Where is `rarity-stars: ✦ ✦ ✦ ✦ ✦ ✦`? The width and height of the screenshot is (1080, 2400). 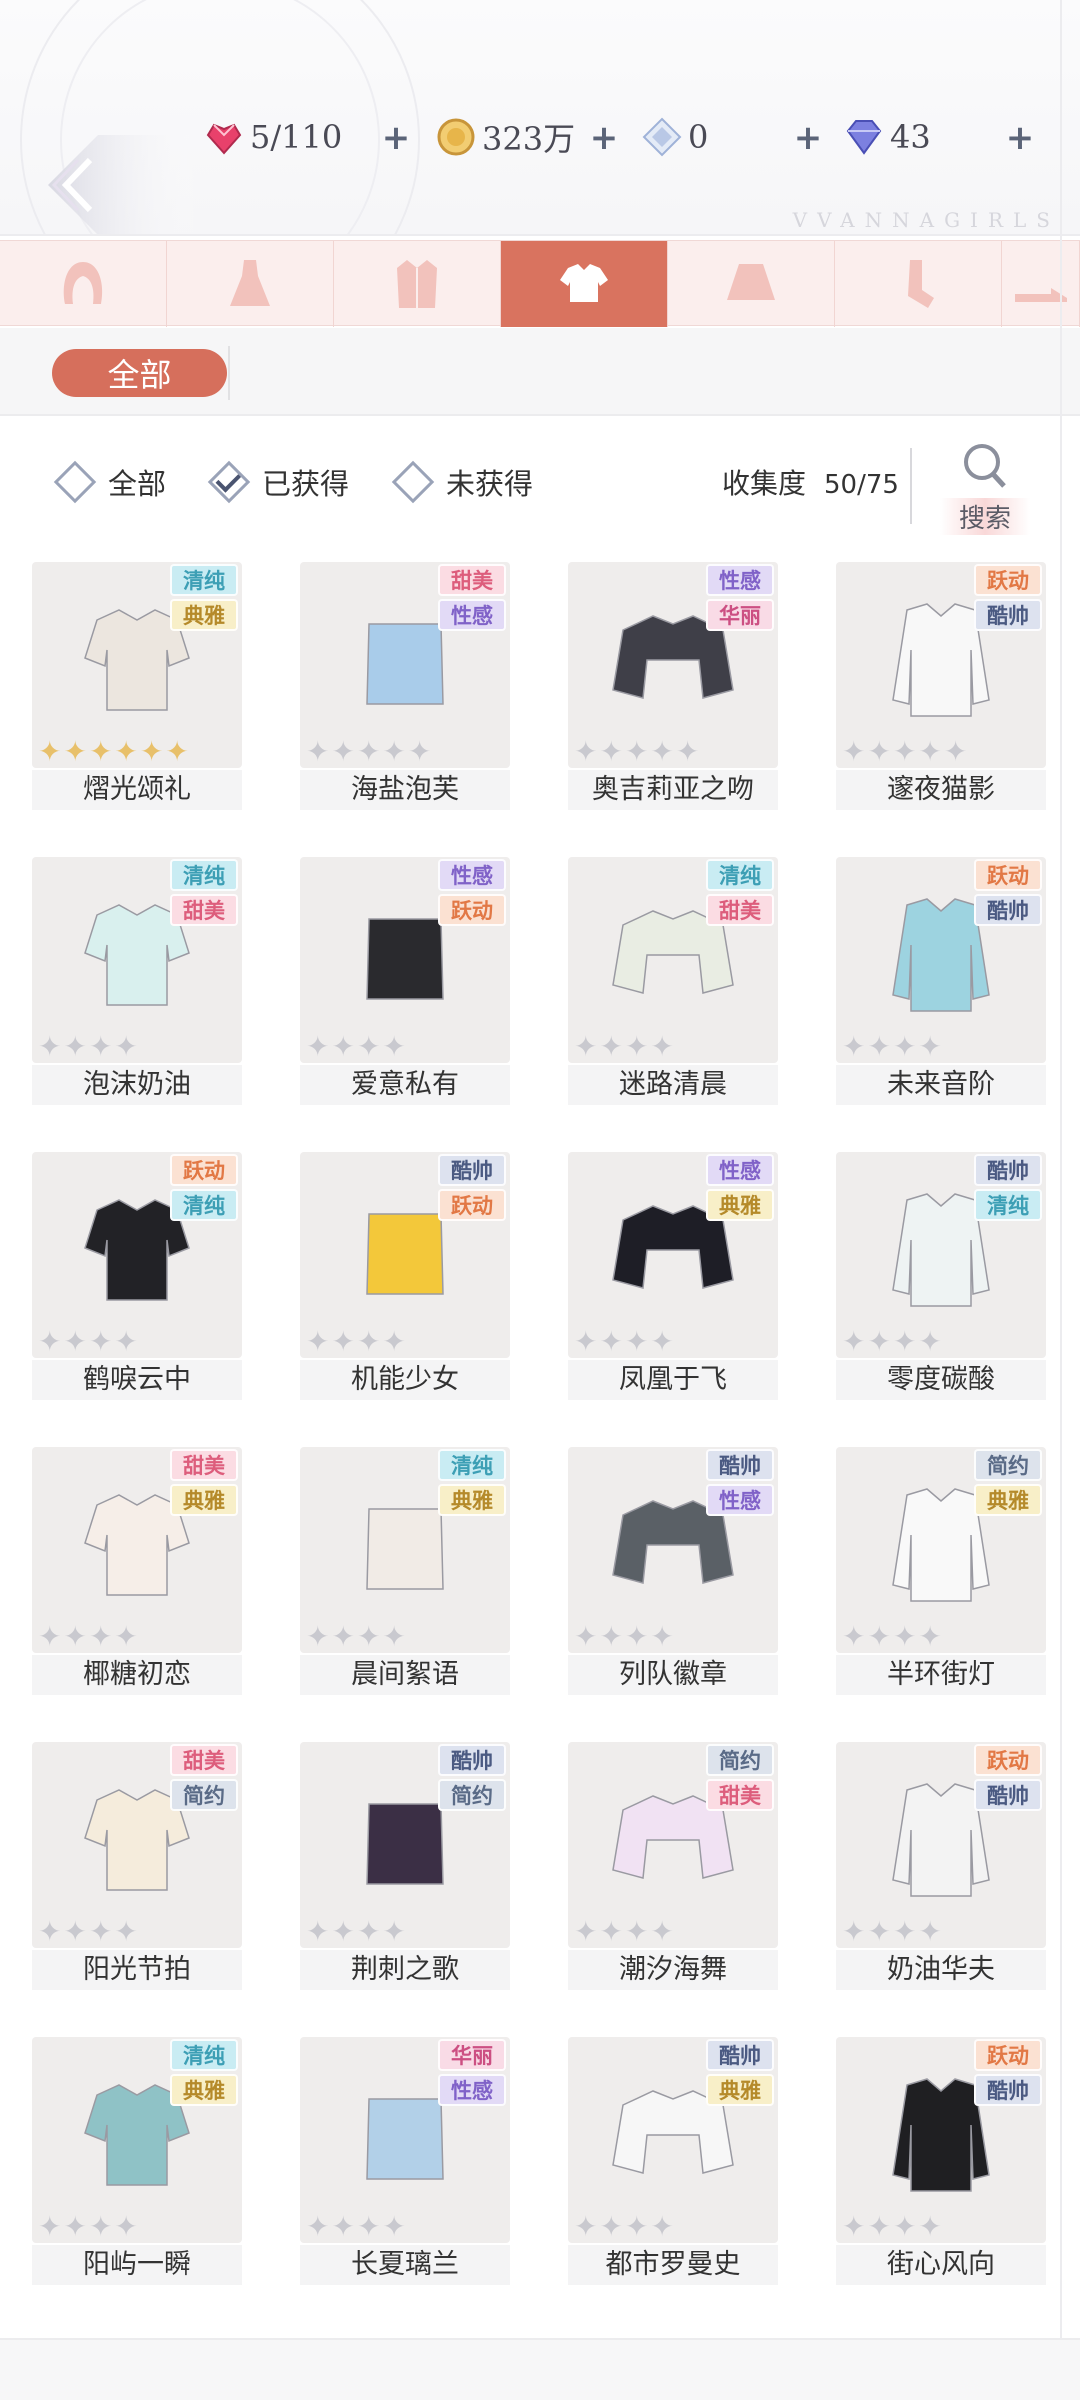 rarity-stars: ✦ ✦ ✦ ✦ ✦ ✦ is located at coordinates (114, 752).